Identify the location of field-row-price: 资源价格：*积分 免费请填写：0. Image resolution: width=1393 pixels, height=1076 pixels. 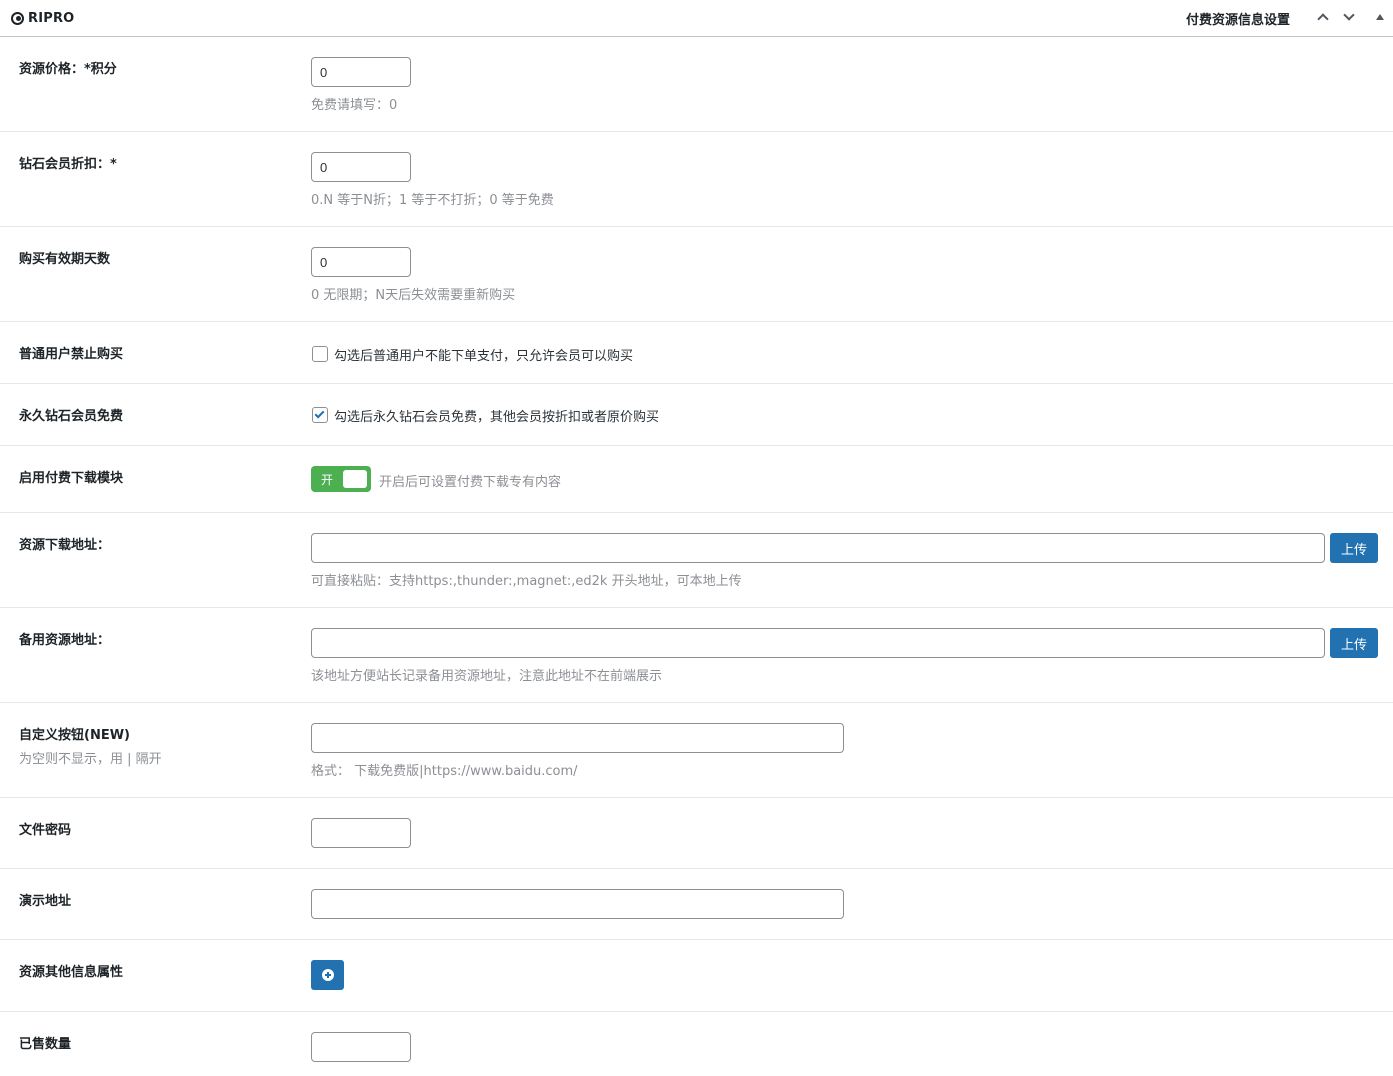
(696, 84).